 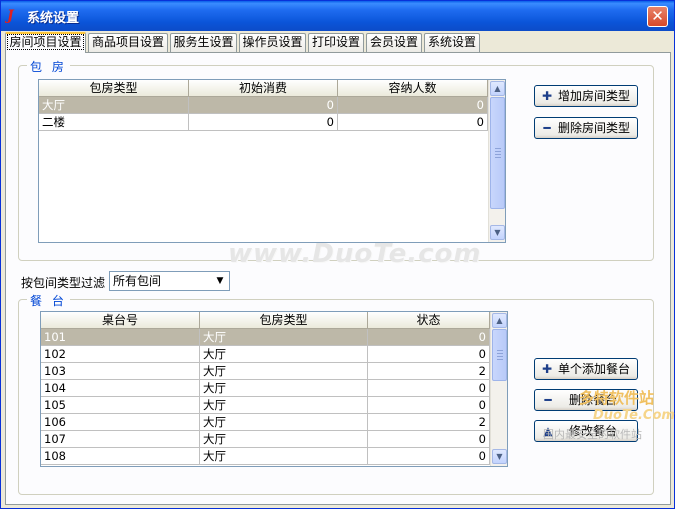 I want to click on watermark-text: www.DuoTe.com, so click(x=355, y=254).